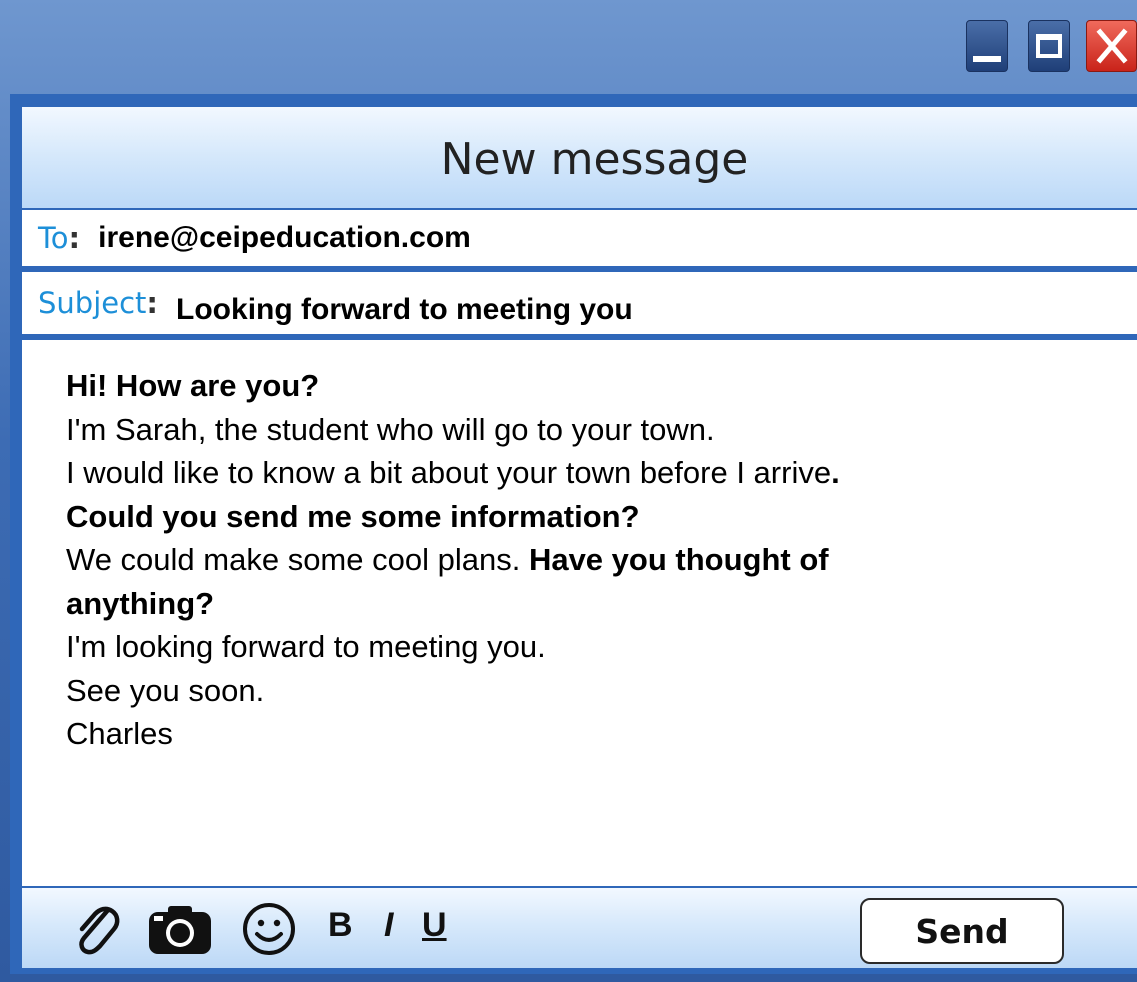  I want to click on to-label: To:, so click(59, 238).